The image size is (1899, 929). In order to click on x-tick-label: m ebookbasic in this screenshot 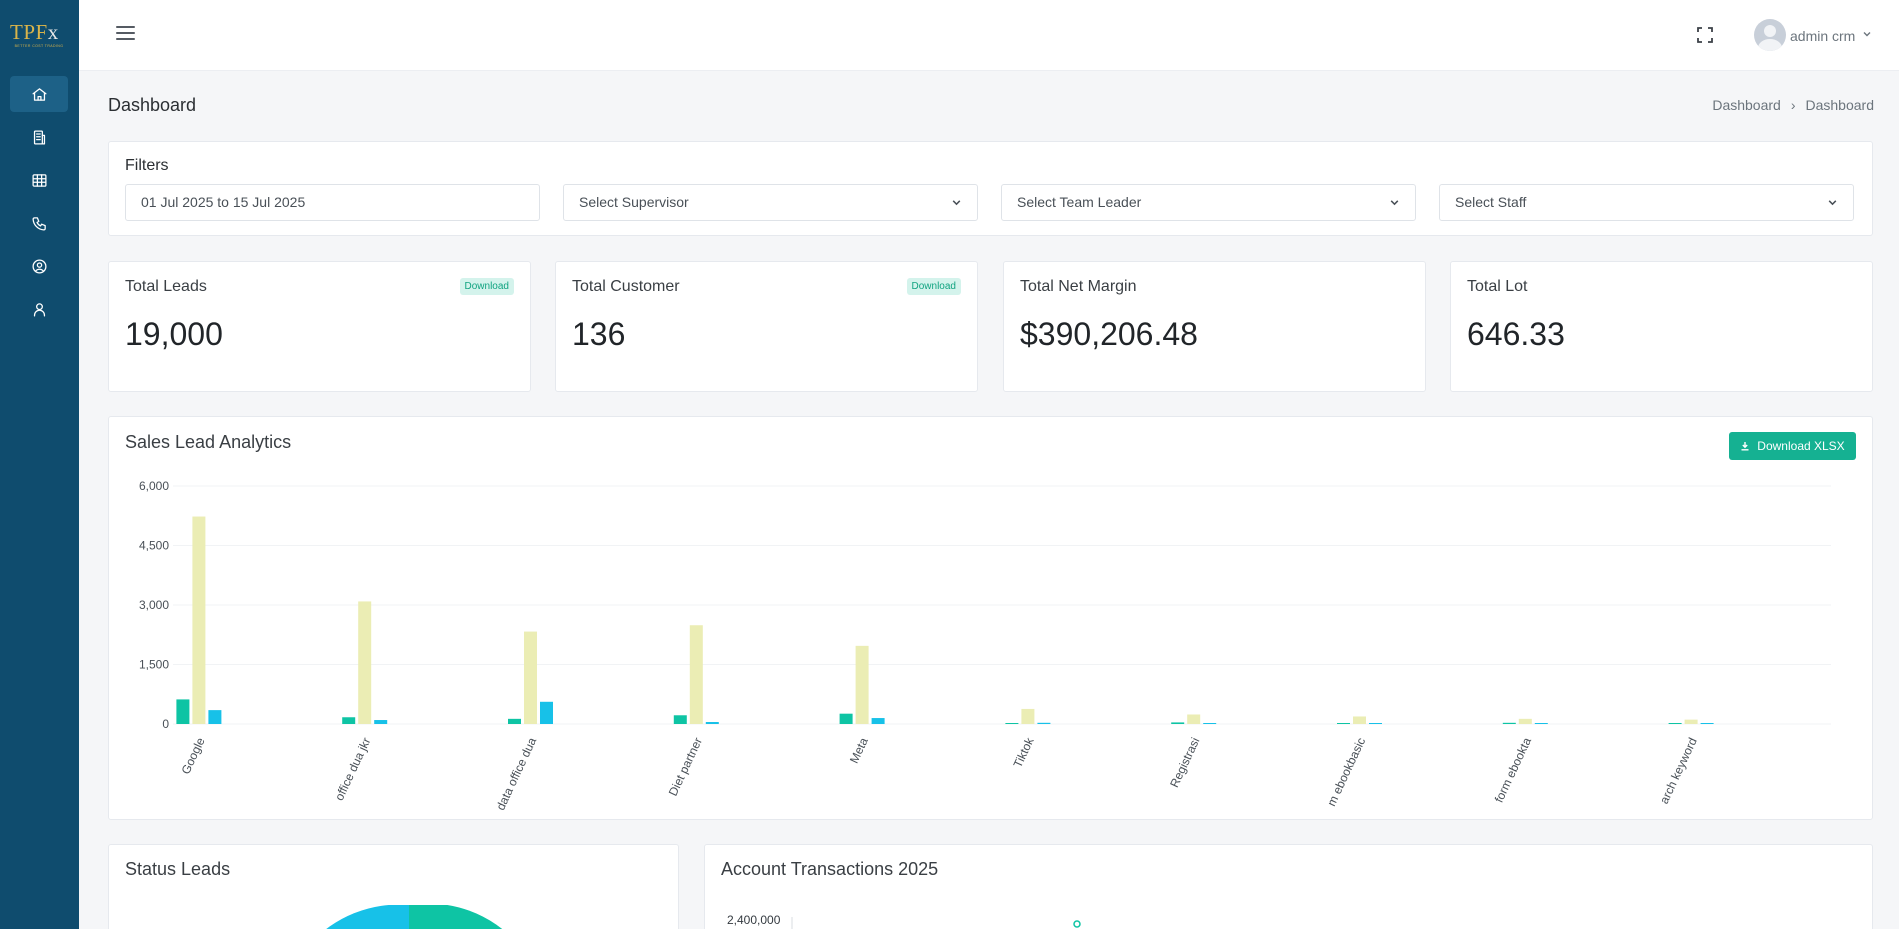, I will do `click(1346, 771)`.